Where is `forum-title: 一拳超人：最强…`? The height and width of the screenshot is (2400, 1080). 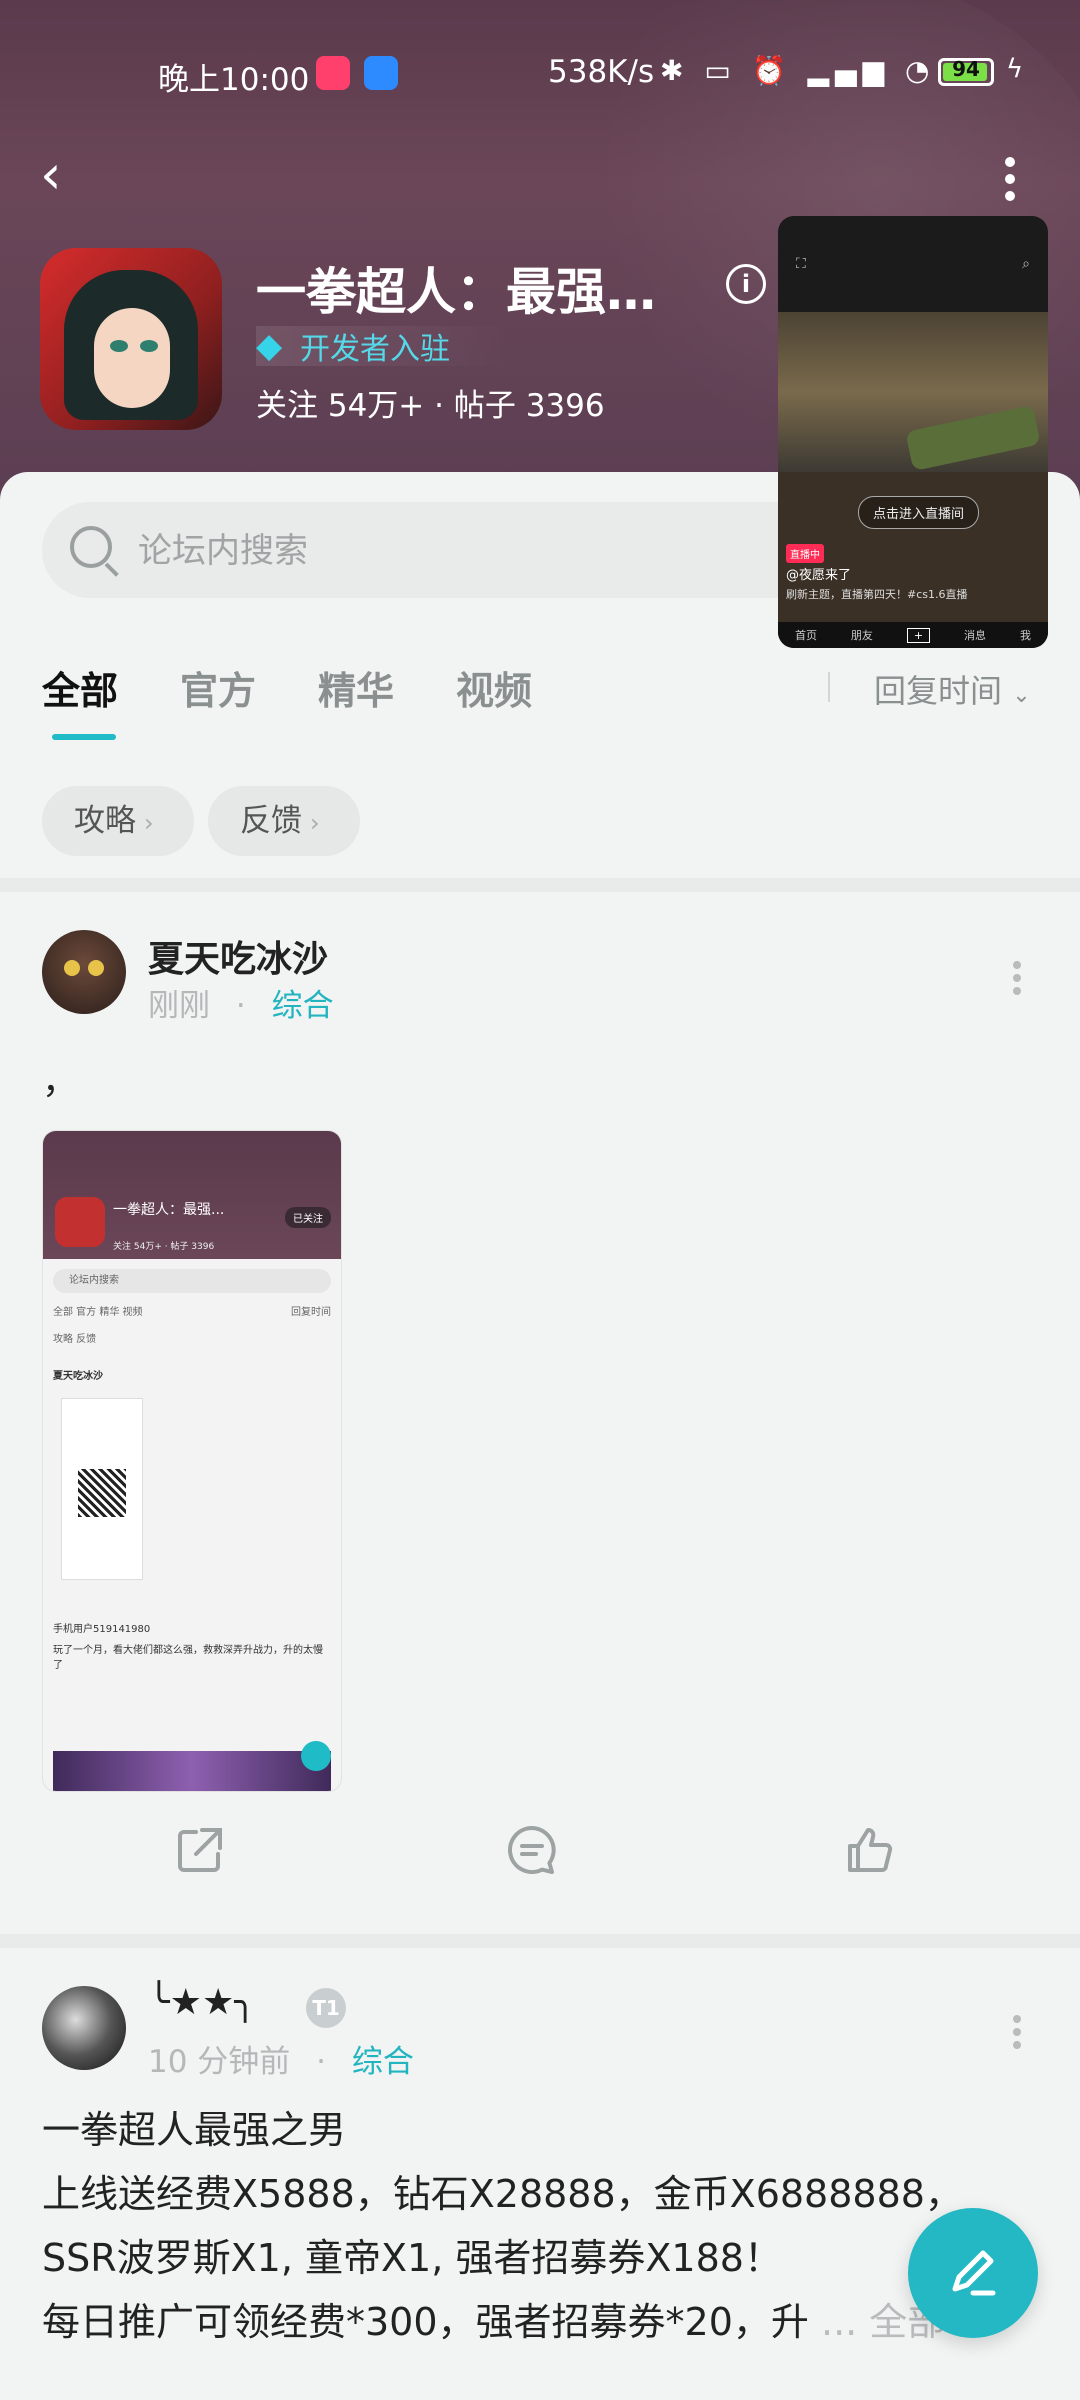 forum-title: 一拳超人：最强… is located at coordinates (456, 292).